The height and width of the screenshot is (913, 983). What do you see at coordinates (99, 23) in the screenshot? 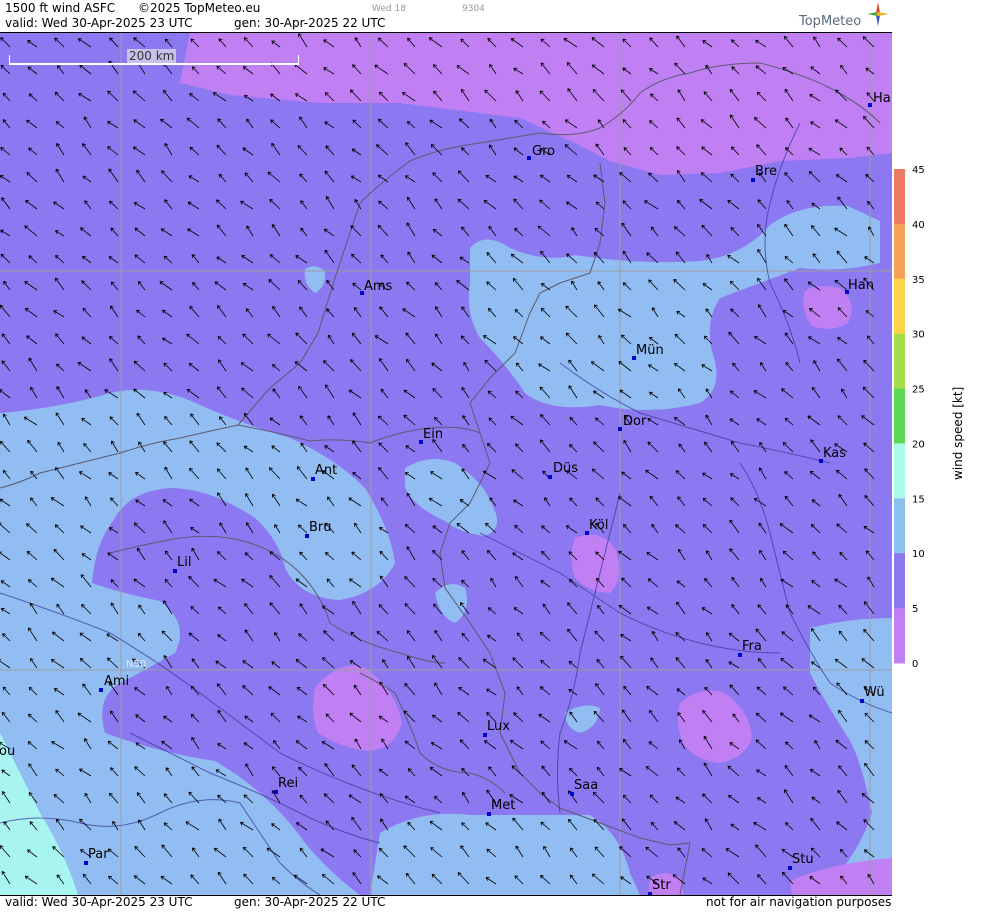
I see `valid-time: valid: Wed 30-Apr-2025 23 UTC` at bounding box center [99, 23].